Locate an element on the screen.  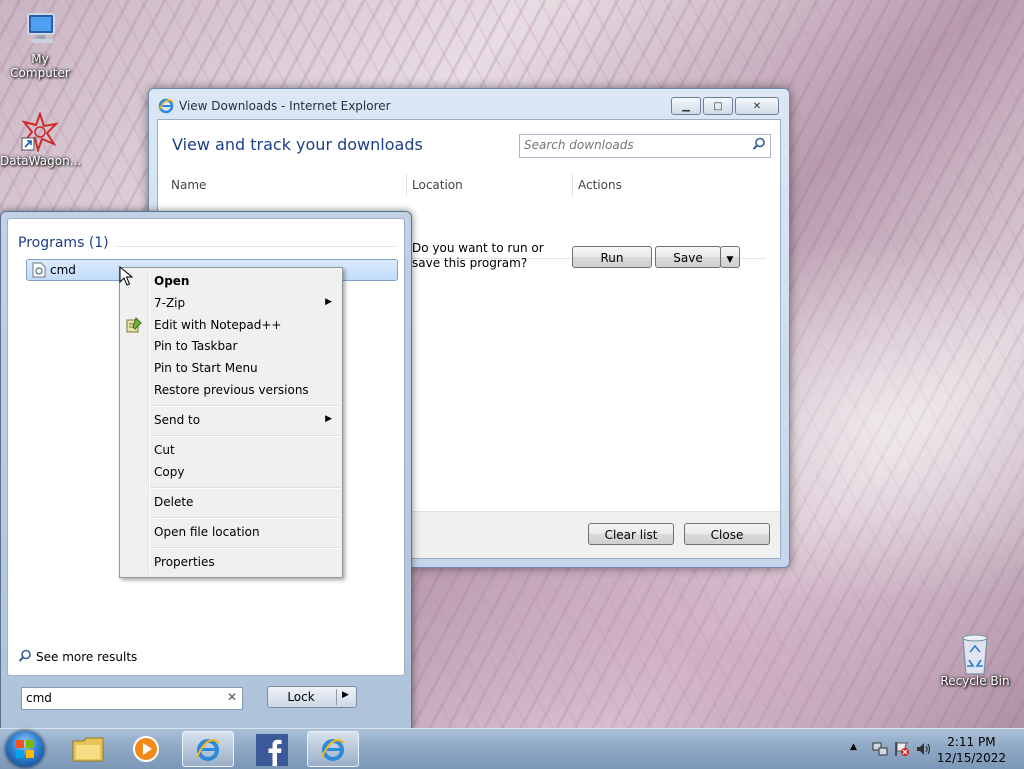
page-title: View and track your downloads is located at coordinates (297, 144).